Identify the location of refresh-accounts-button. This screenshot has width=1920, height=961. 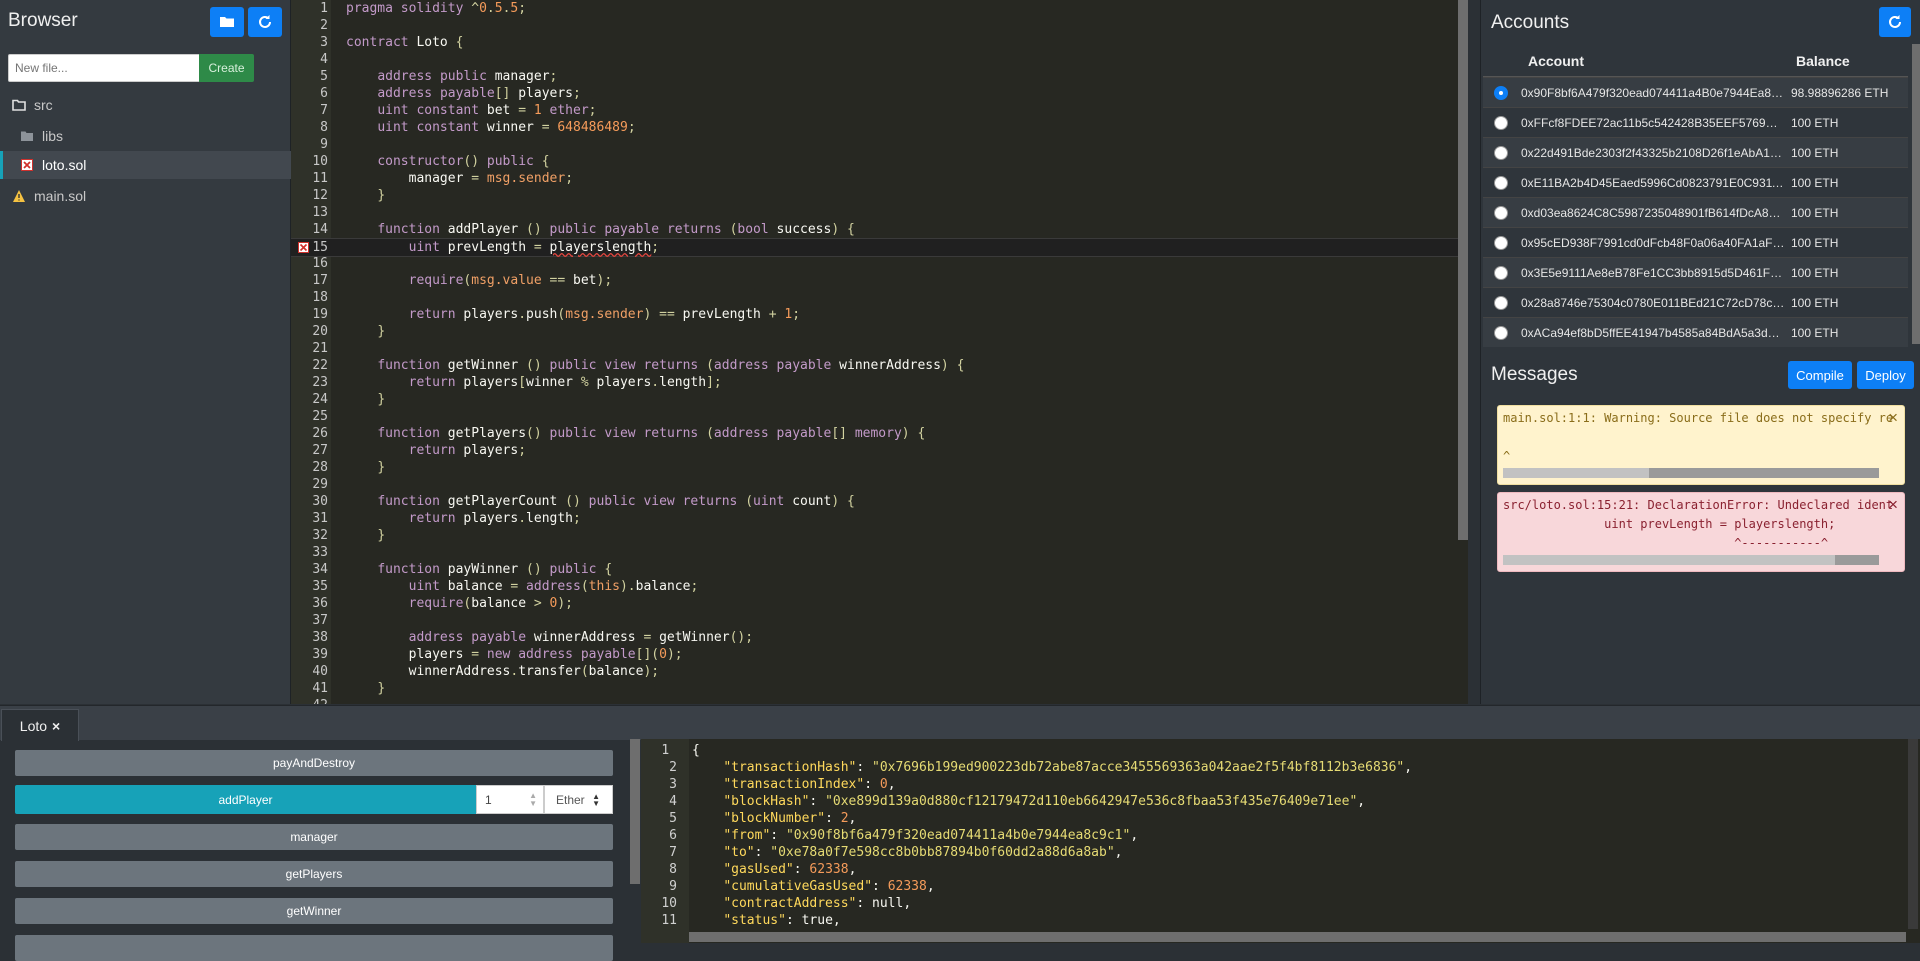
(1895, 22).